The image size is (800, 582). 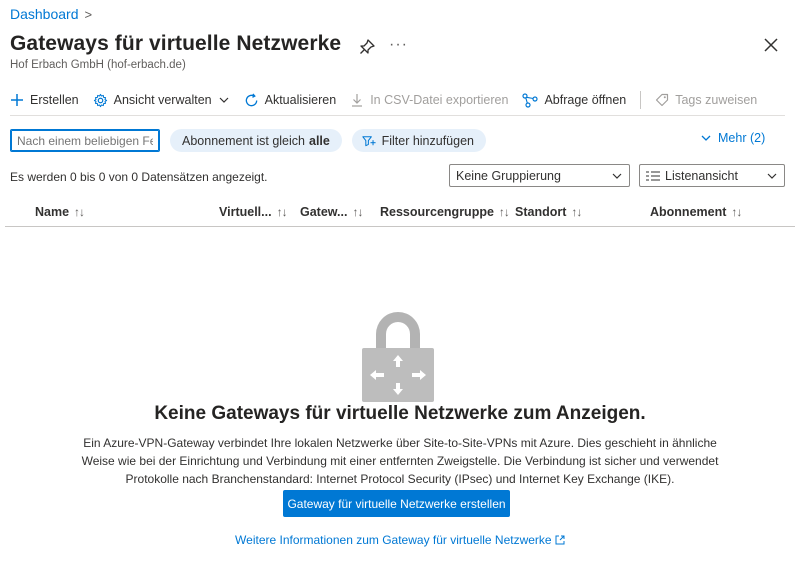 I want to click on grouping-dropdown: Keine Gruppierung, so click(x=539, y=175).